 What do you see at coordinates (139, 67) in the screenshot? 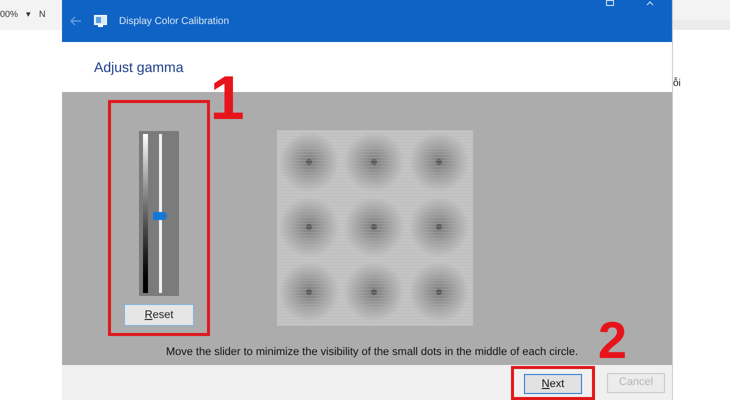
I see `page-heading: Adjust gamma` at bounding box center [139, 67].